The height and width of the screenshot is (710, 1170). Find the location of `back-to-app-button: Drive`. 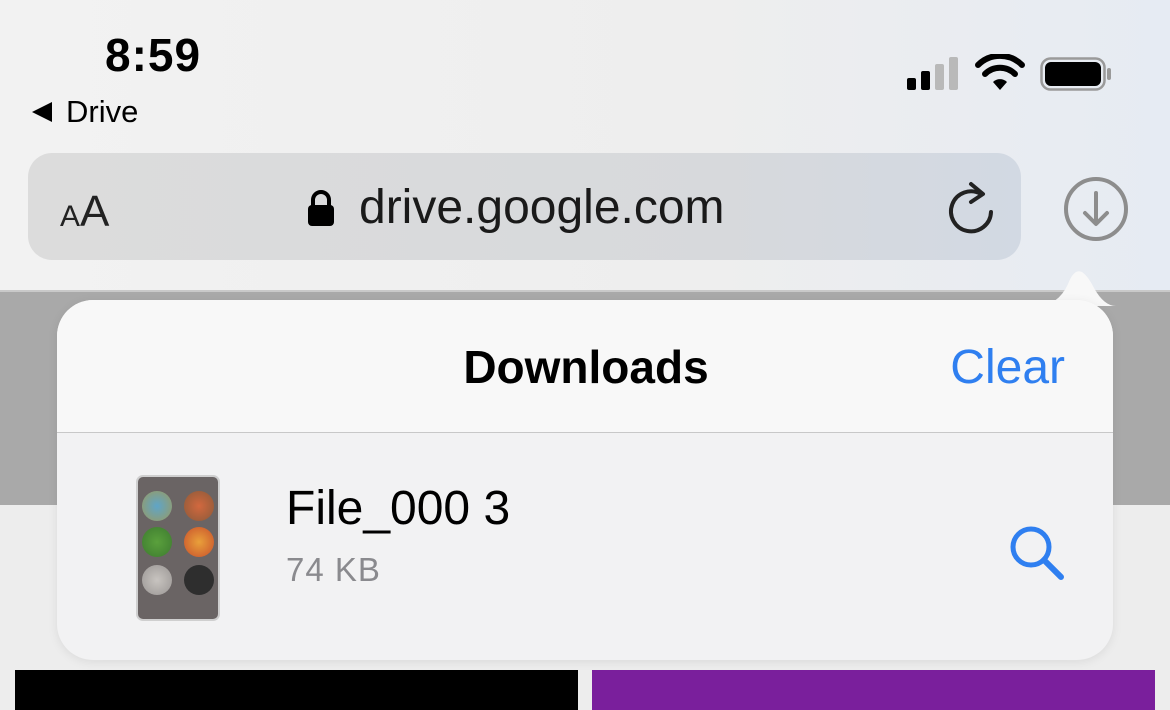

back-to-app-button: Drive is located at coordinates (85, 112).